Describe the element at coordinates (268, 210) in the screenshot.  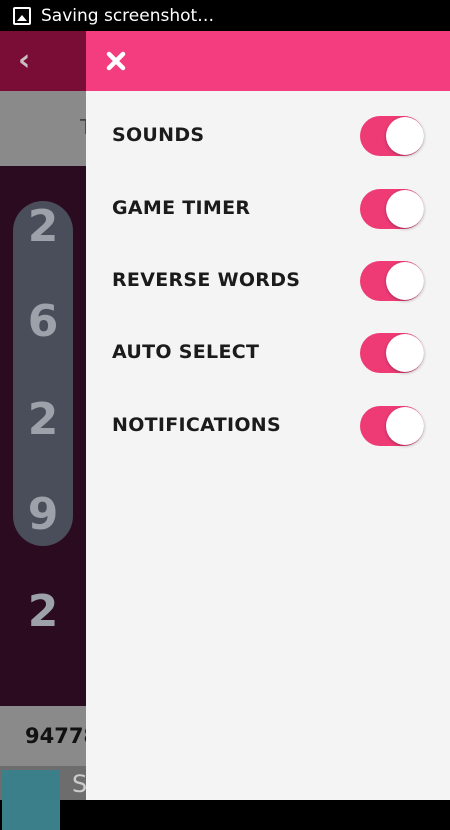
I see `setting-game-timer: GAME TIMER` at that location.